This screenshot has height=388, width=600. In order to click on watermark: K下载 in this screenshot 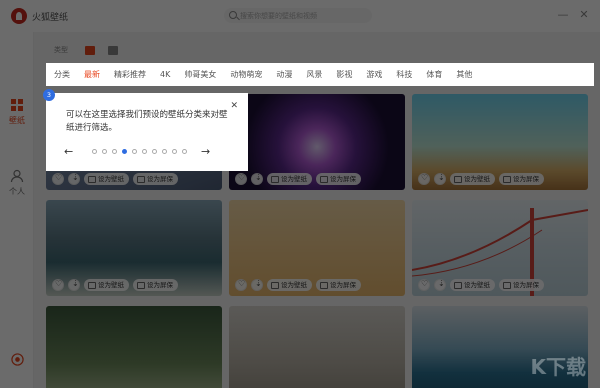, I will do `click(558, 367)`.